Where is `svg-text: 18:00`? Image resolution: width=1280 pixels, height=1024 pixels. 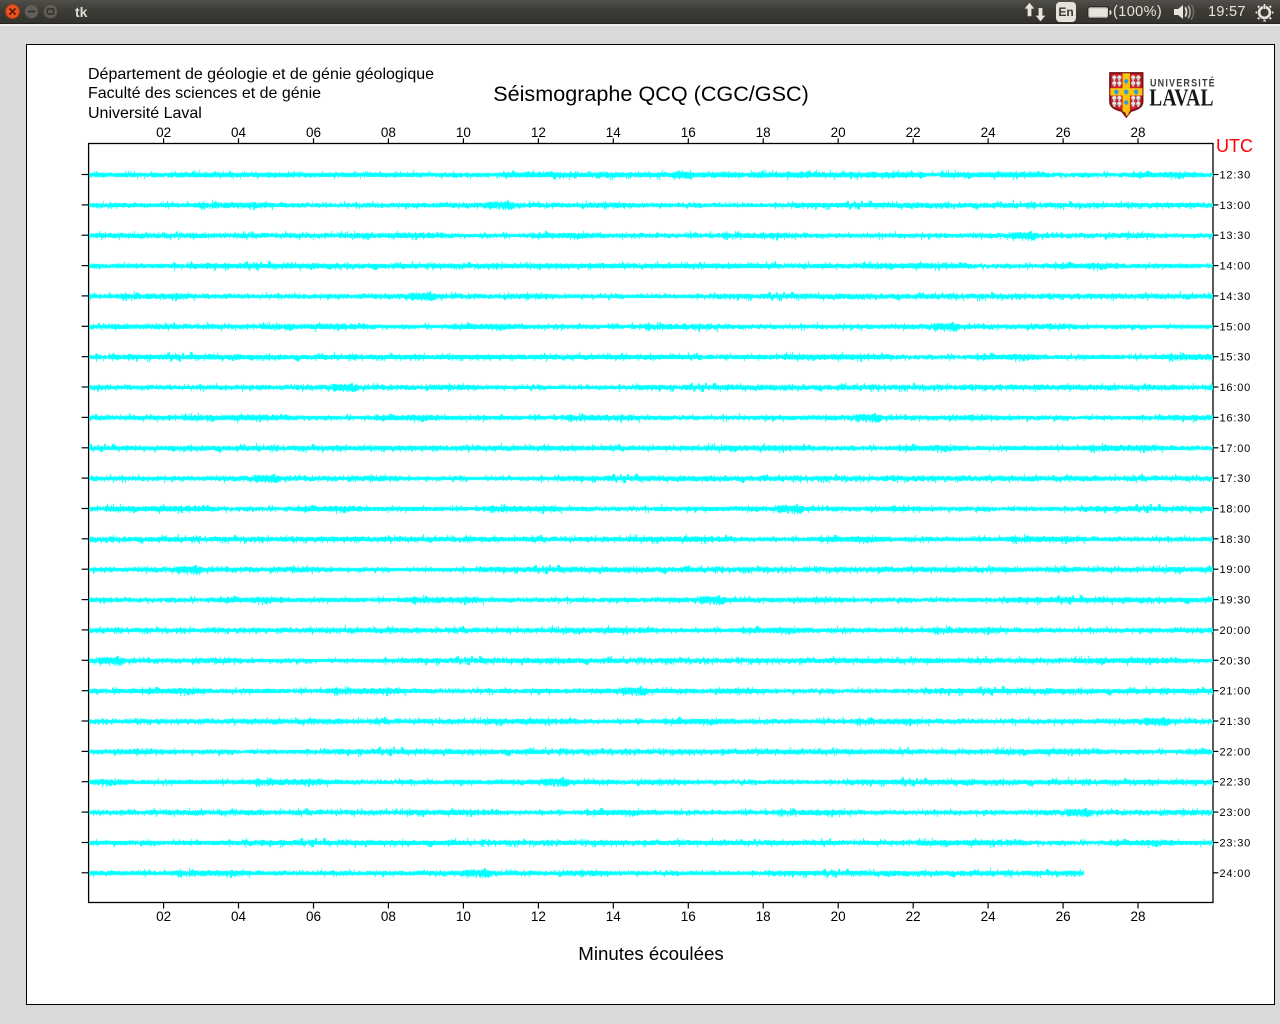
svg-text: 18:00 is located at coordinates (1236, 510).